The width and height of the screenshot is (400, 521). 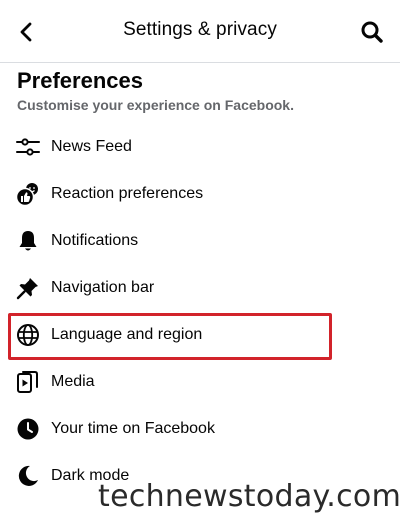 I want to click on bell-icon, so click(x=28, y=241).